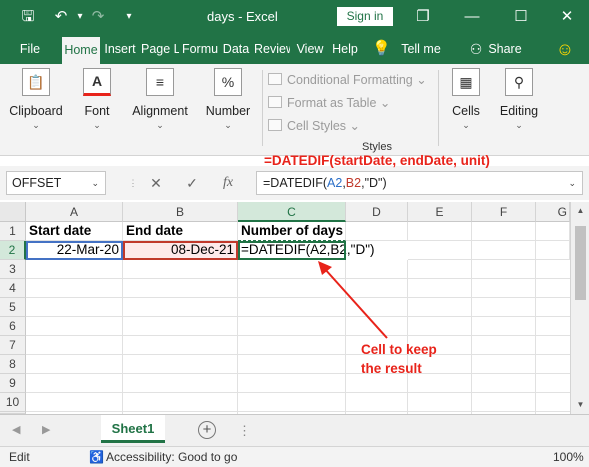  I want to click on editing-group: ⚲ Editing ⌄, so click(519, 99).